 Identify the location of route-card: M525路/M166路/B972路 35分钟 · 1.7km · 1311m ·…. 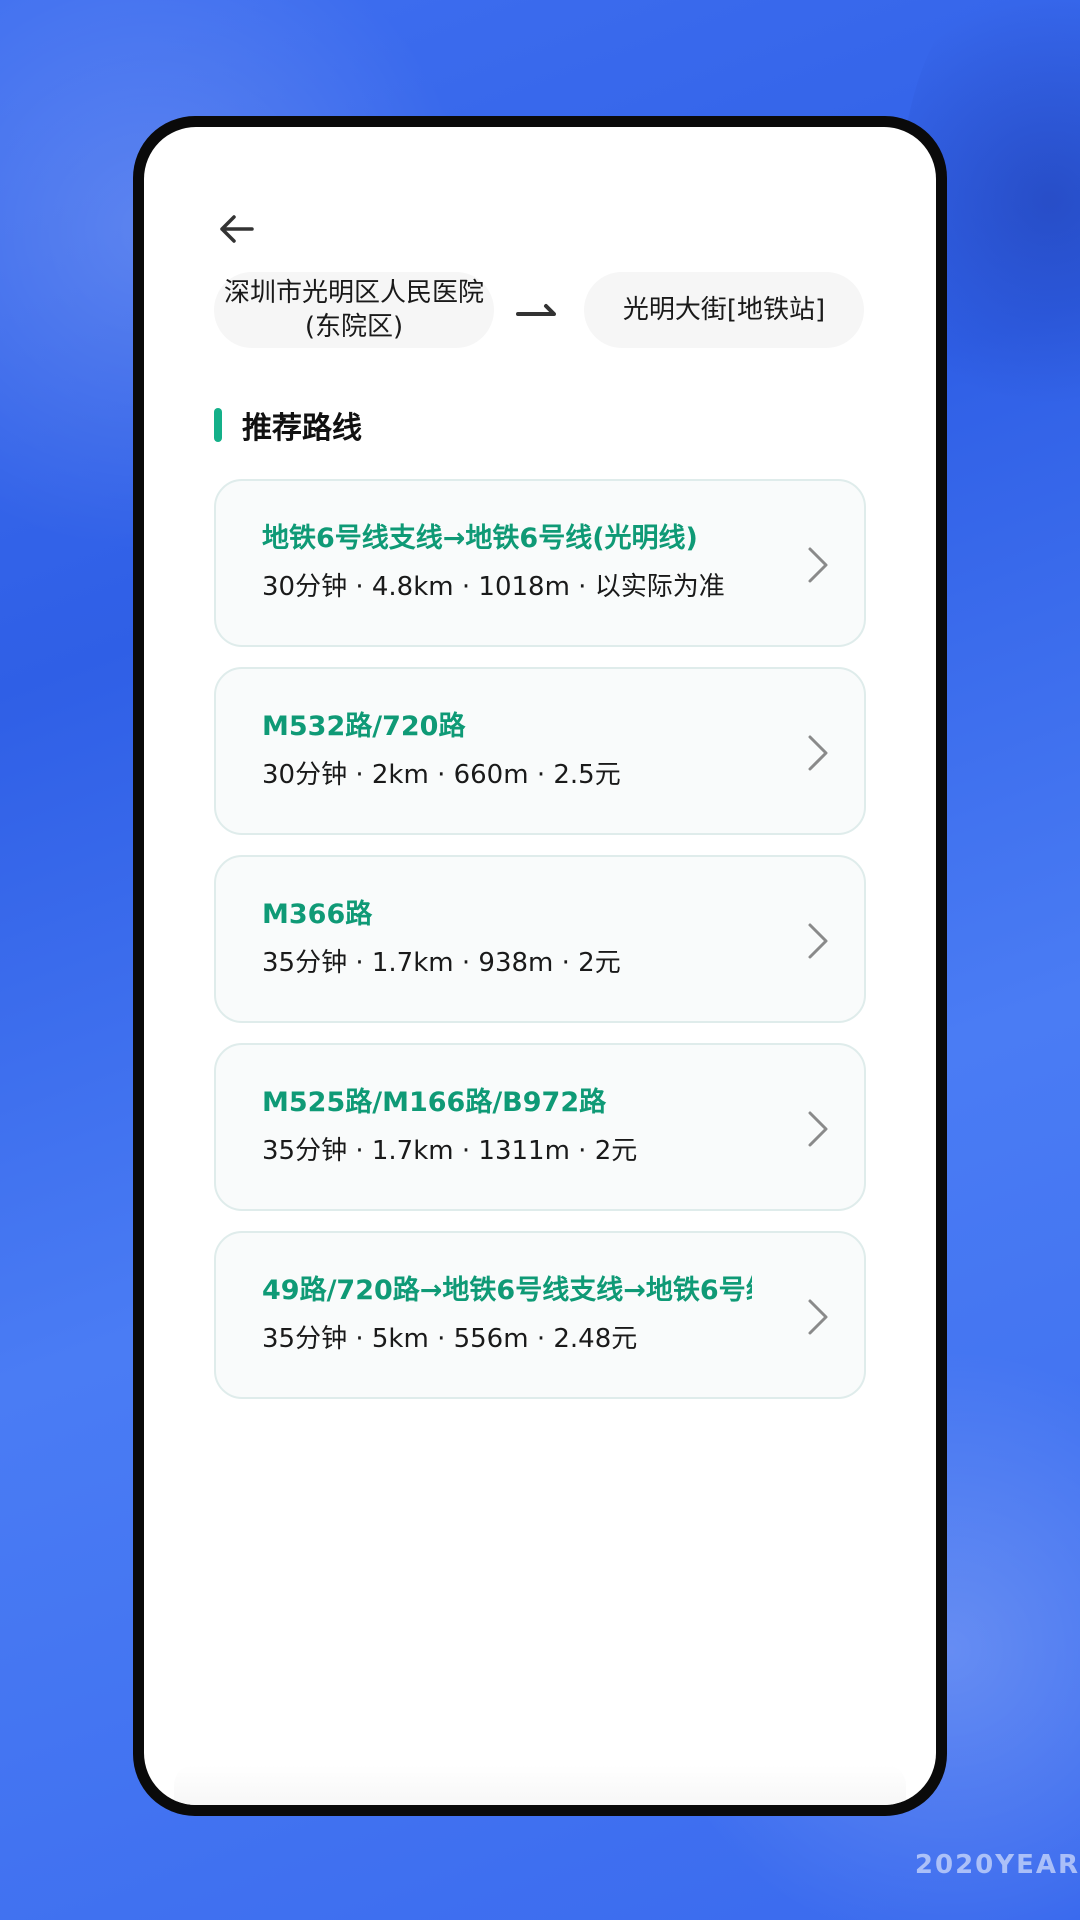
(540, 1127).